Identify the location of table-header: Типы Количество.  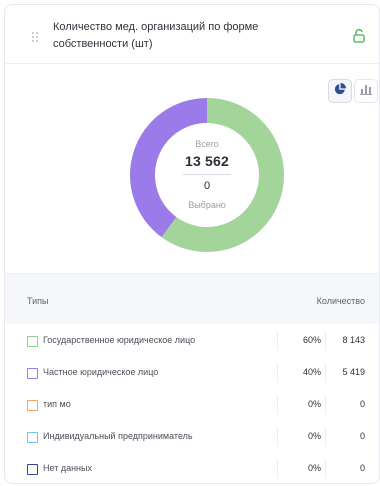
(192, 298).